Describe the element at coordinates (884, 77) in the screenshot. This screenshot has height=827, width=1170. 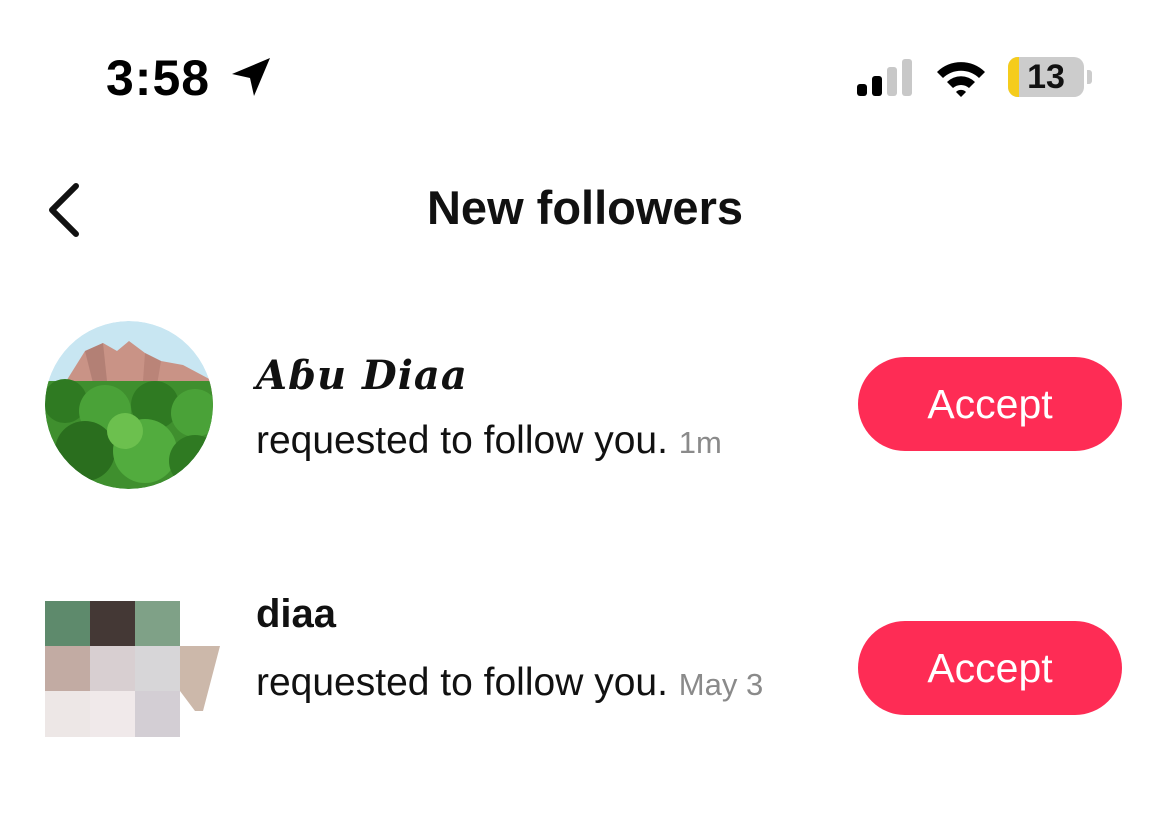
I see `cellular-signal-icon` at that location.